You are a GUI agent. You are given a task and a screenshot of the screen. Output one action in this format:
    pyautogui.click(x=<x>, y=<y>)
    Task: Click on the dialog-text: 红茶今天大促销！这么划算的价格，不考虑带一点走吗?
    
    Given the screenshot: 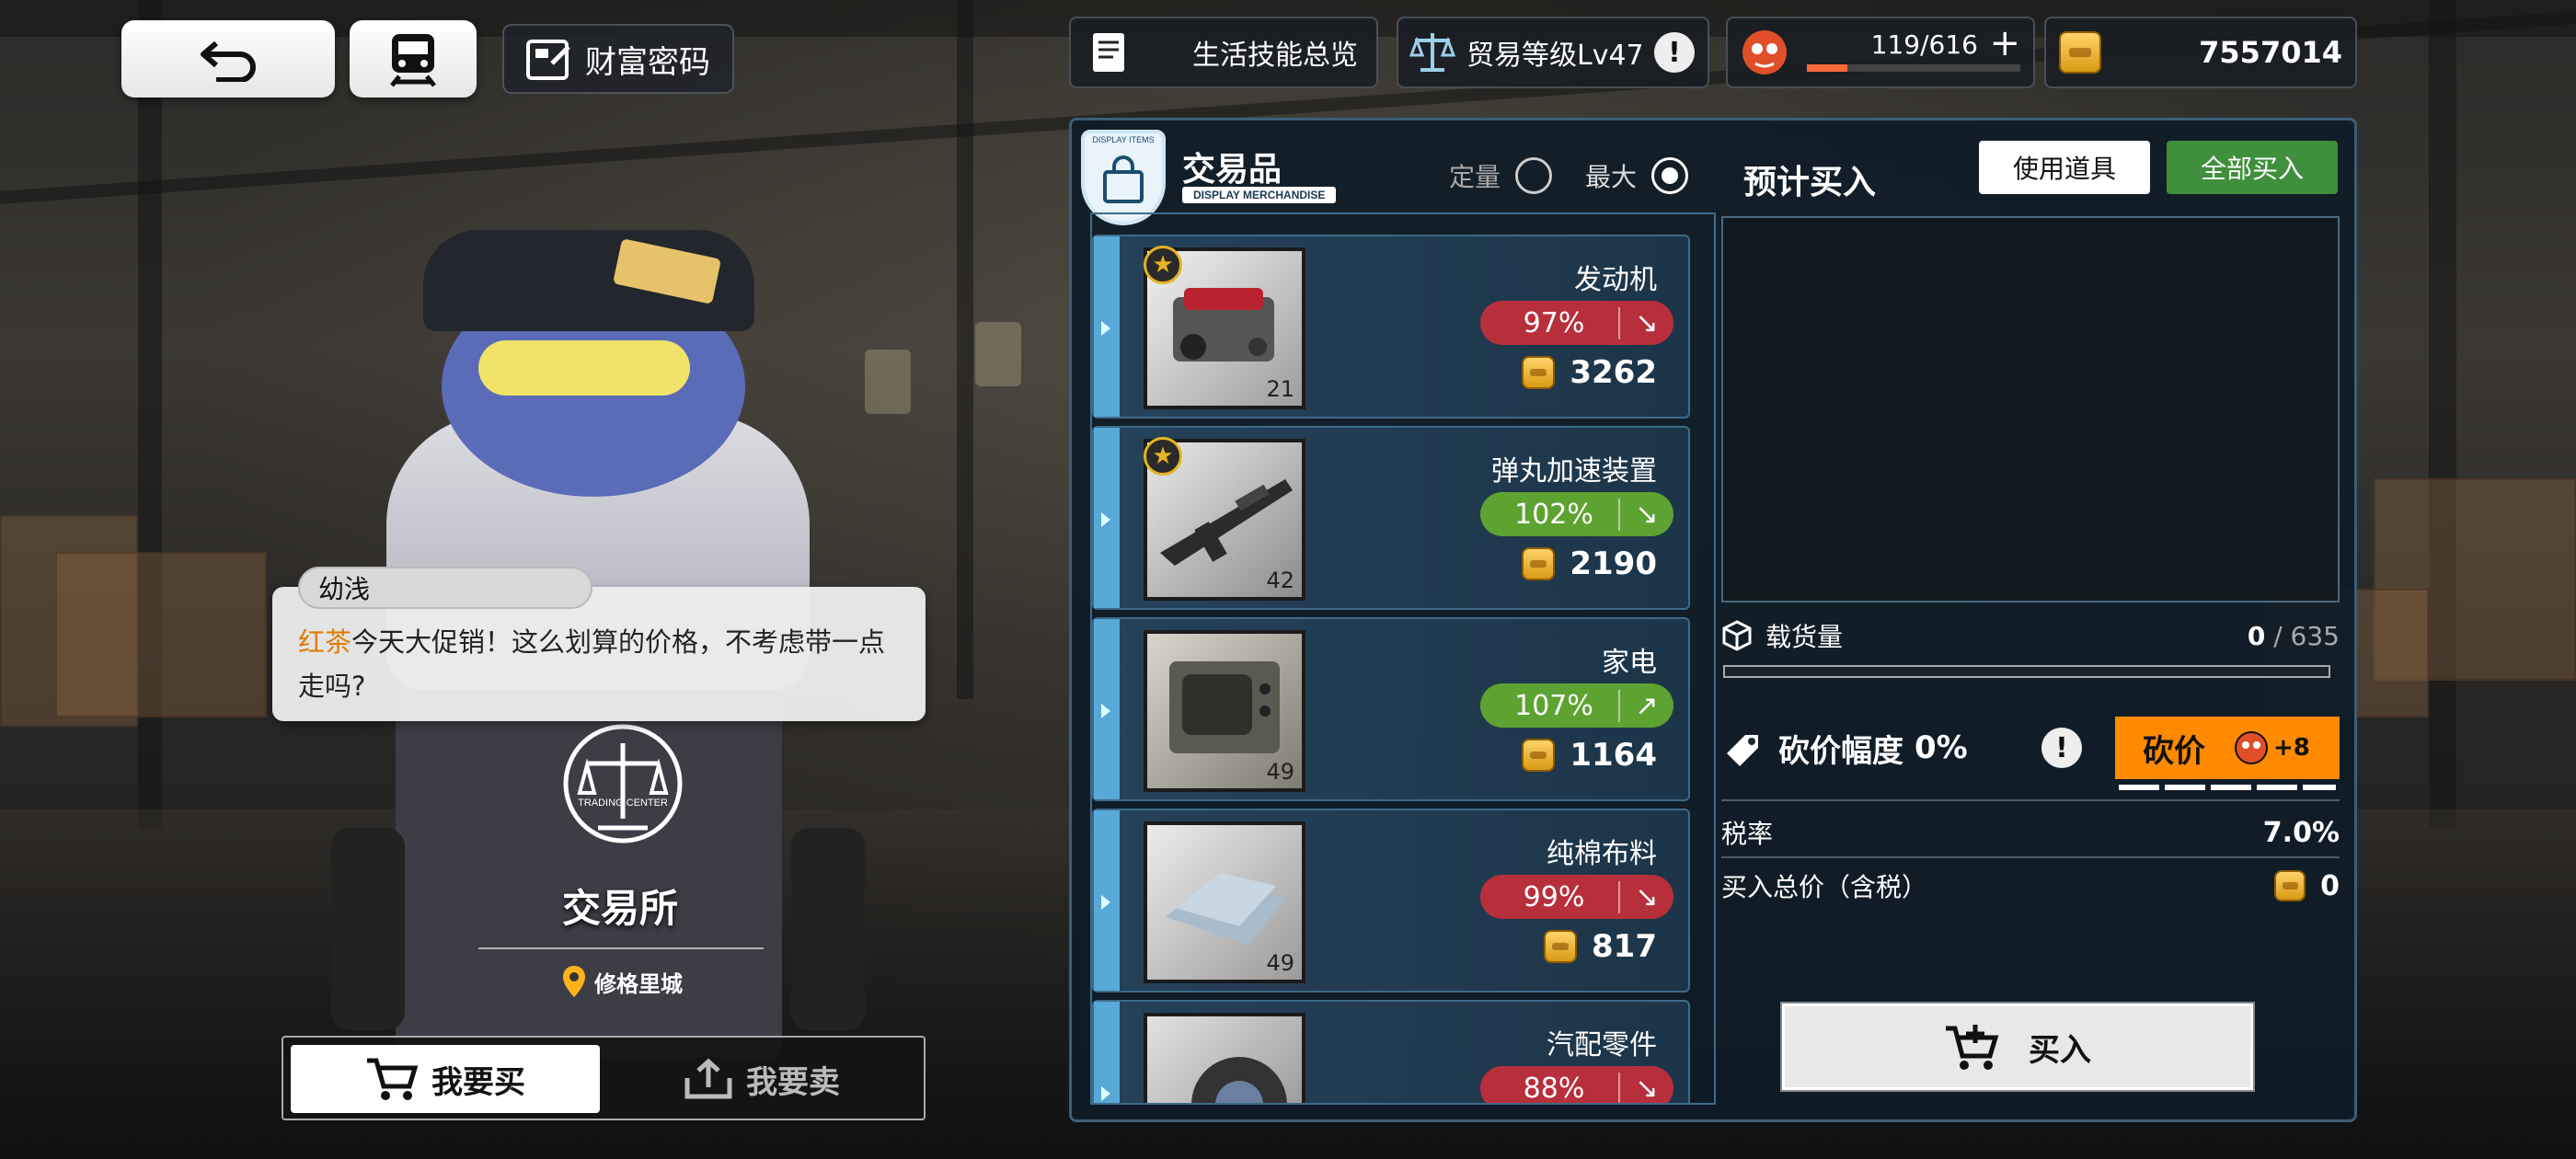 What is the action you would take?
    pyautogui.click(x=596, y=664)
    